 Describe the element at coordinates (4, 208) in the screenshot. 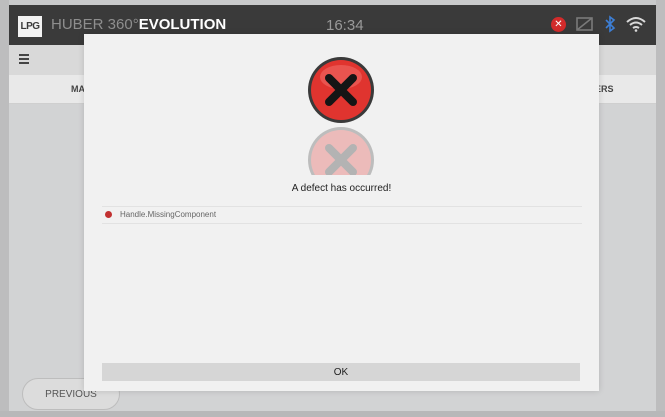

I see `device-bezel-left` at that location.